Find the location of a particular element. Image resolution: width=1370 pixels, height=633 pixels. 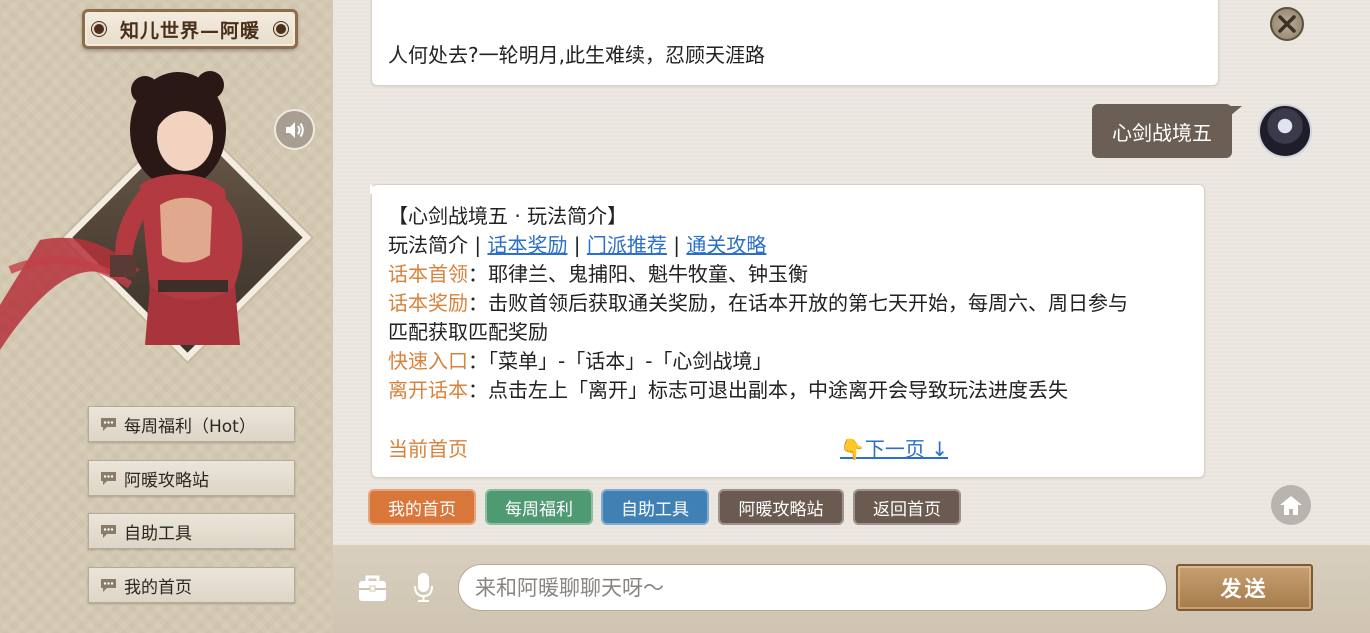

quick-button-label: 阿暖攻略站 is located at coordinates (781, 509).